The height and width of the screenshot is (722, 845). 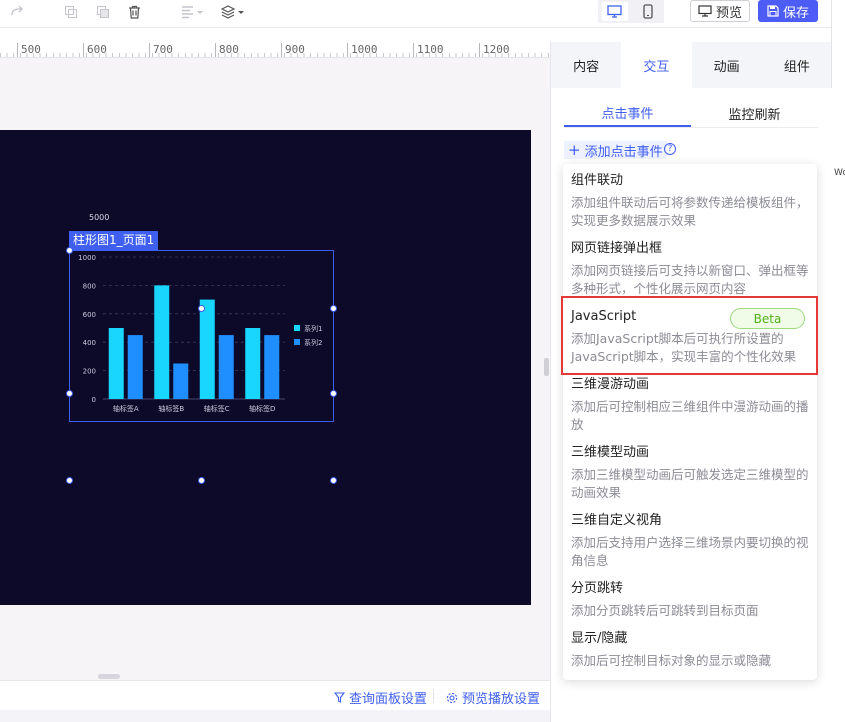 What do you see at coordinates (671, 660) in the screenshot?
I see `menu-item-desc: 添加后可控制目标对象的显示或隐藏` at bounding box center [671, 660].